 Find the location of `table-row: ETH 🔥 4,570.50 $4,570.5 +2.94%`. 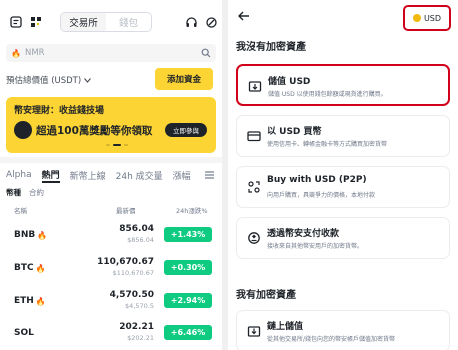

table-row: ETH 🔥 4,570.50 $4,570.5 +2.94% is located at coordinates (111, 302).